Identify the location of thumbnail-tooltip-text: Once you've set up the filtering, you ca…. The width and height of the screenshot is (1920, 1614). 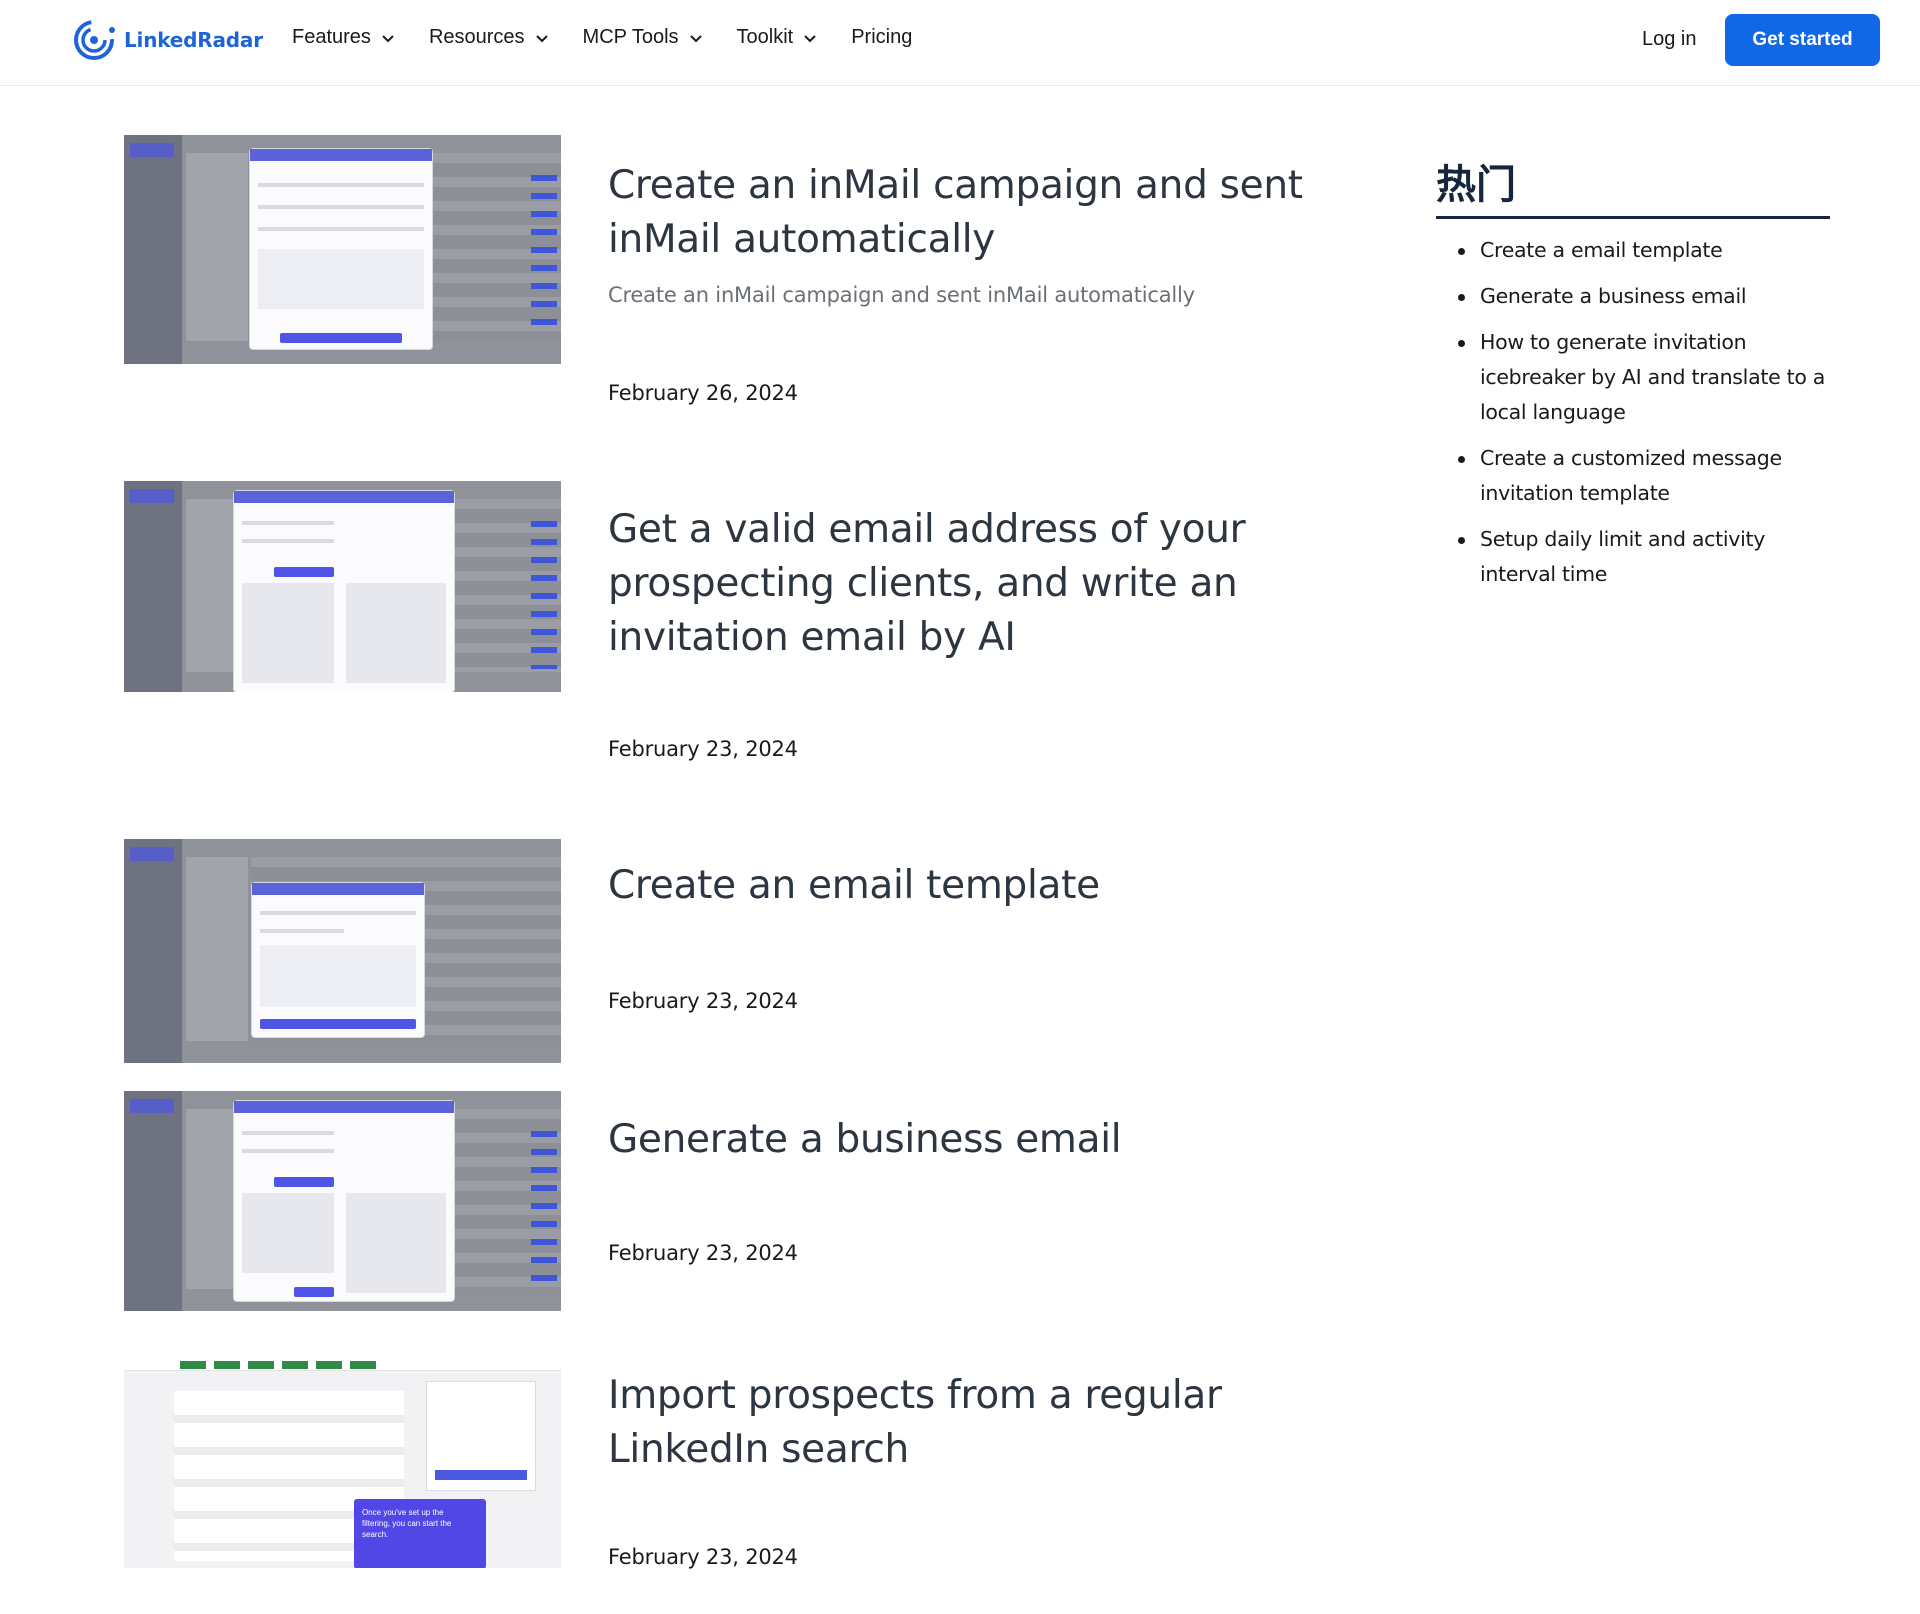
(407, 1523).